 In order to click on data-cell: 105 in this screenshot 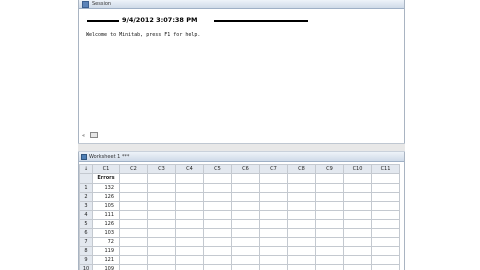, I will do `click(106, 206)`.